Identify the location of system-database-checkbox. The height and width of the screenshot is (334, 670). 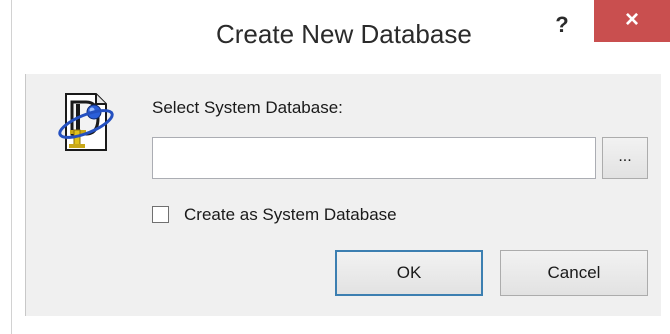
(160, 214).